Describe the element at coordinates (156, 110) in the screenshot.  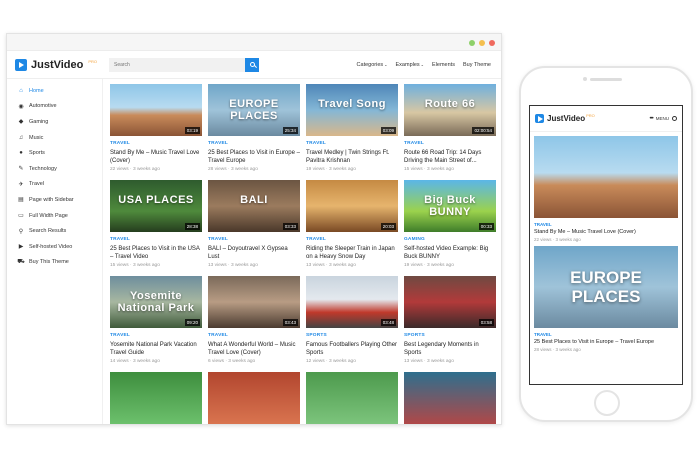
I see `video-thumbnail: 03:19` at that location.